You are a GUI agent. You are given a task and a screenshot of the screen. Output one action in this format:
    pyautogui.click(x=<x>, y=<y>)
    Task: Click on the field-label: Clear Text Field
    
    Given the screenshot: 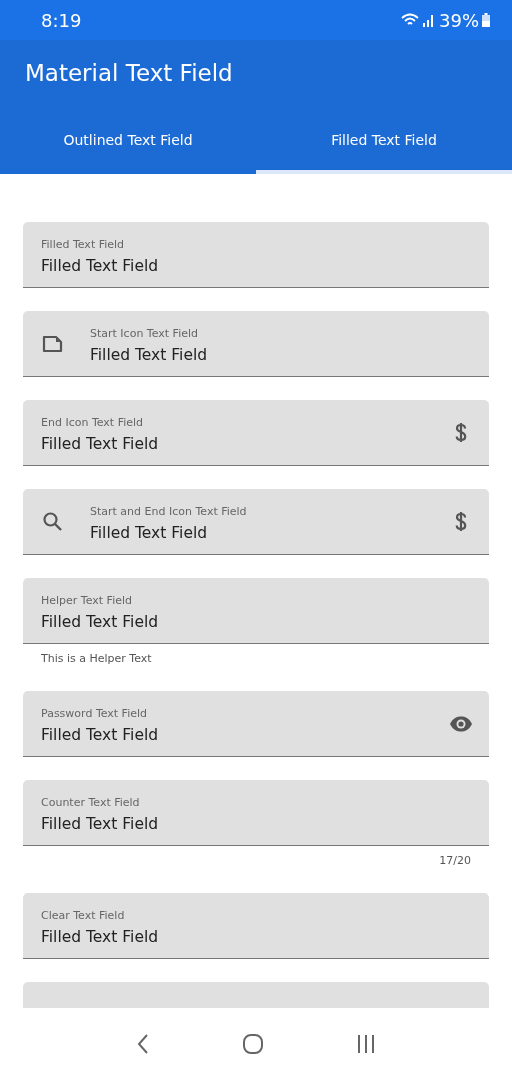 What is the action you would take?
    pyautogui.click(x=83, y=915)
    